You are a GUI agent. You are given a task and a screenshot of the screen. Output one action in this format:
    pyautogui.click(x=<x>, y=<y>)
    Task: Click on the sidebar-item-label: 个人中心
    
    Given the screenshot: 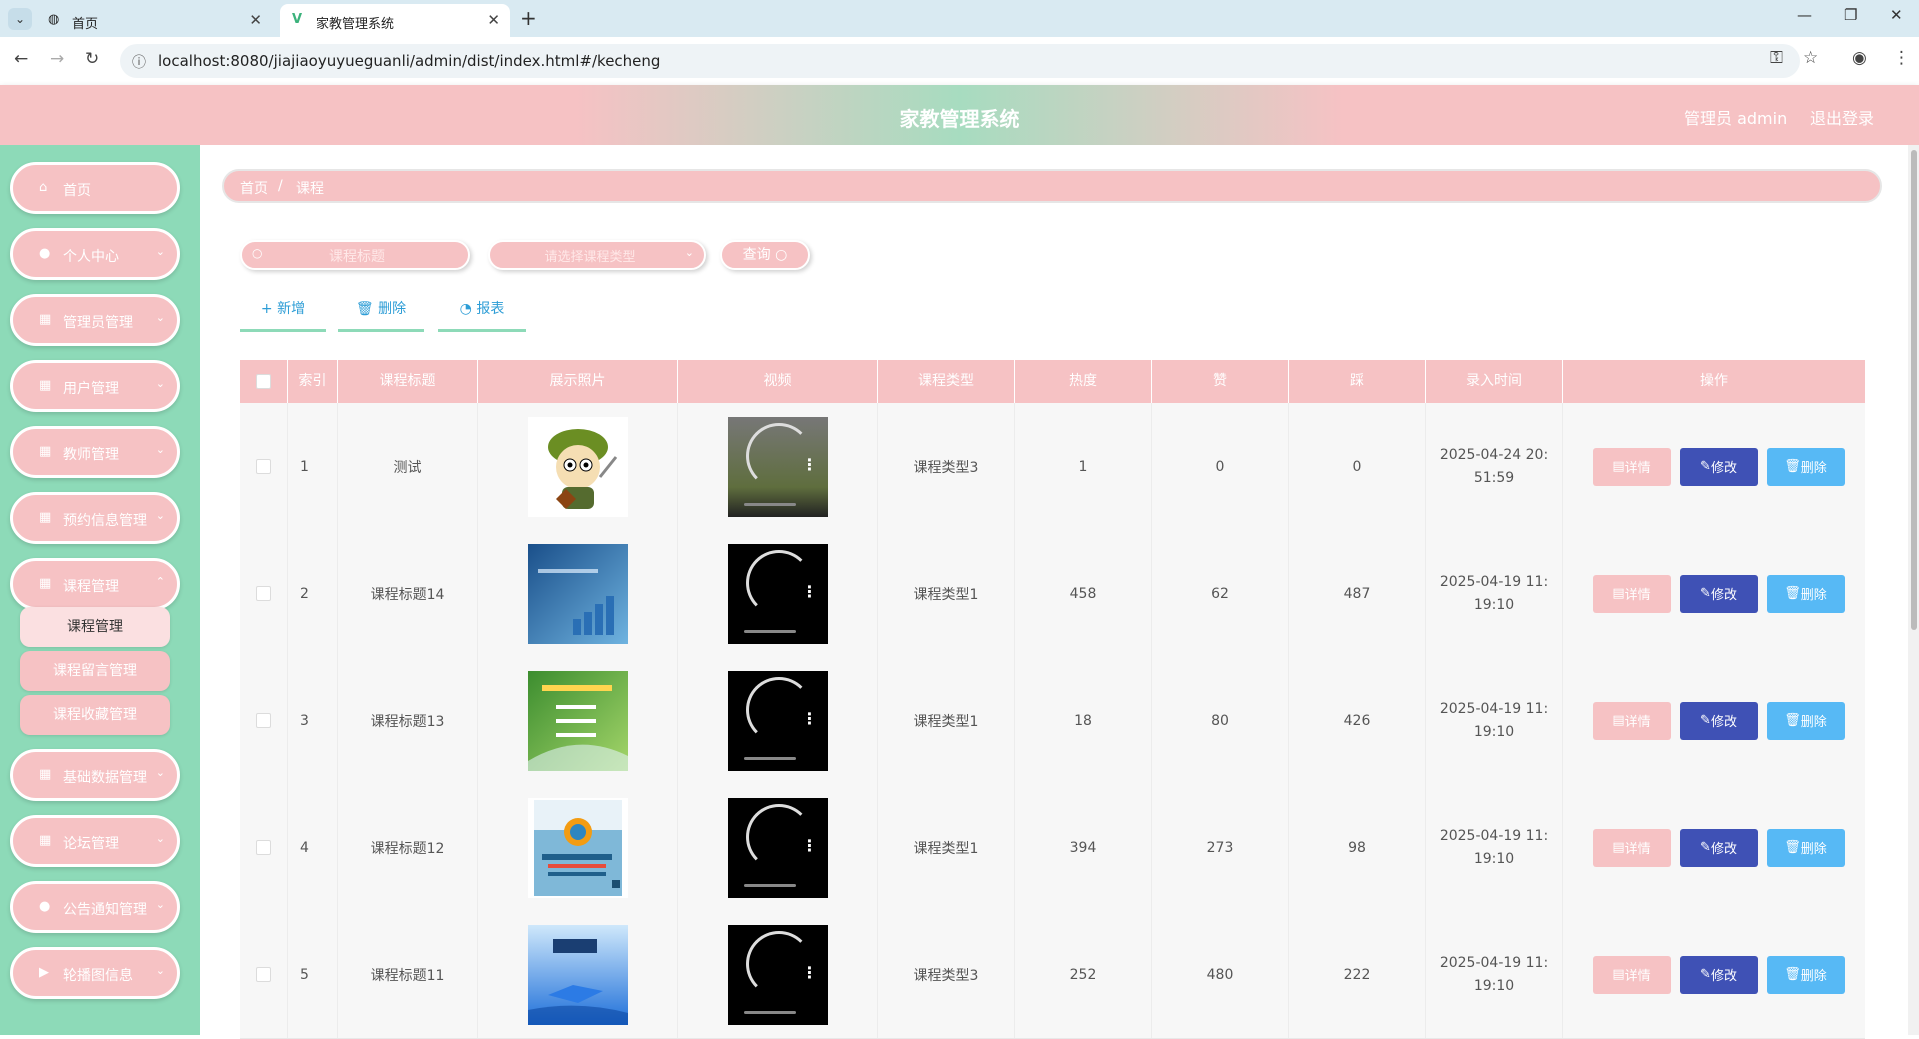 What is the action you would take?
    pyautogui.click(x=91, y=257)
    